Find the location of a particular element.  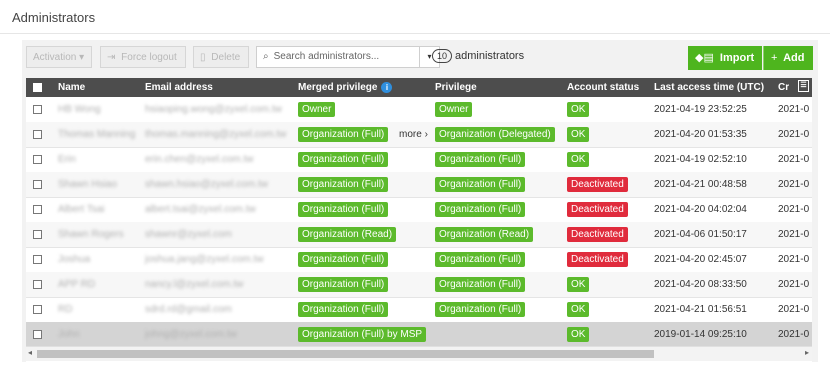

horizontal-scrollbar: ◂ ▸ is located at coordinates (419, 353).